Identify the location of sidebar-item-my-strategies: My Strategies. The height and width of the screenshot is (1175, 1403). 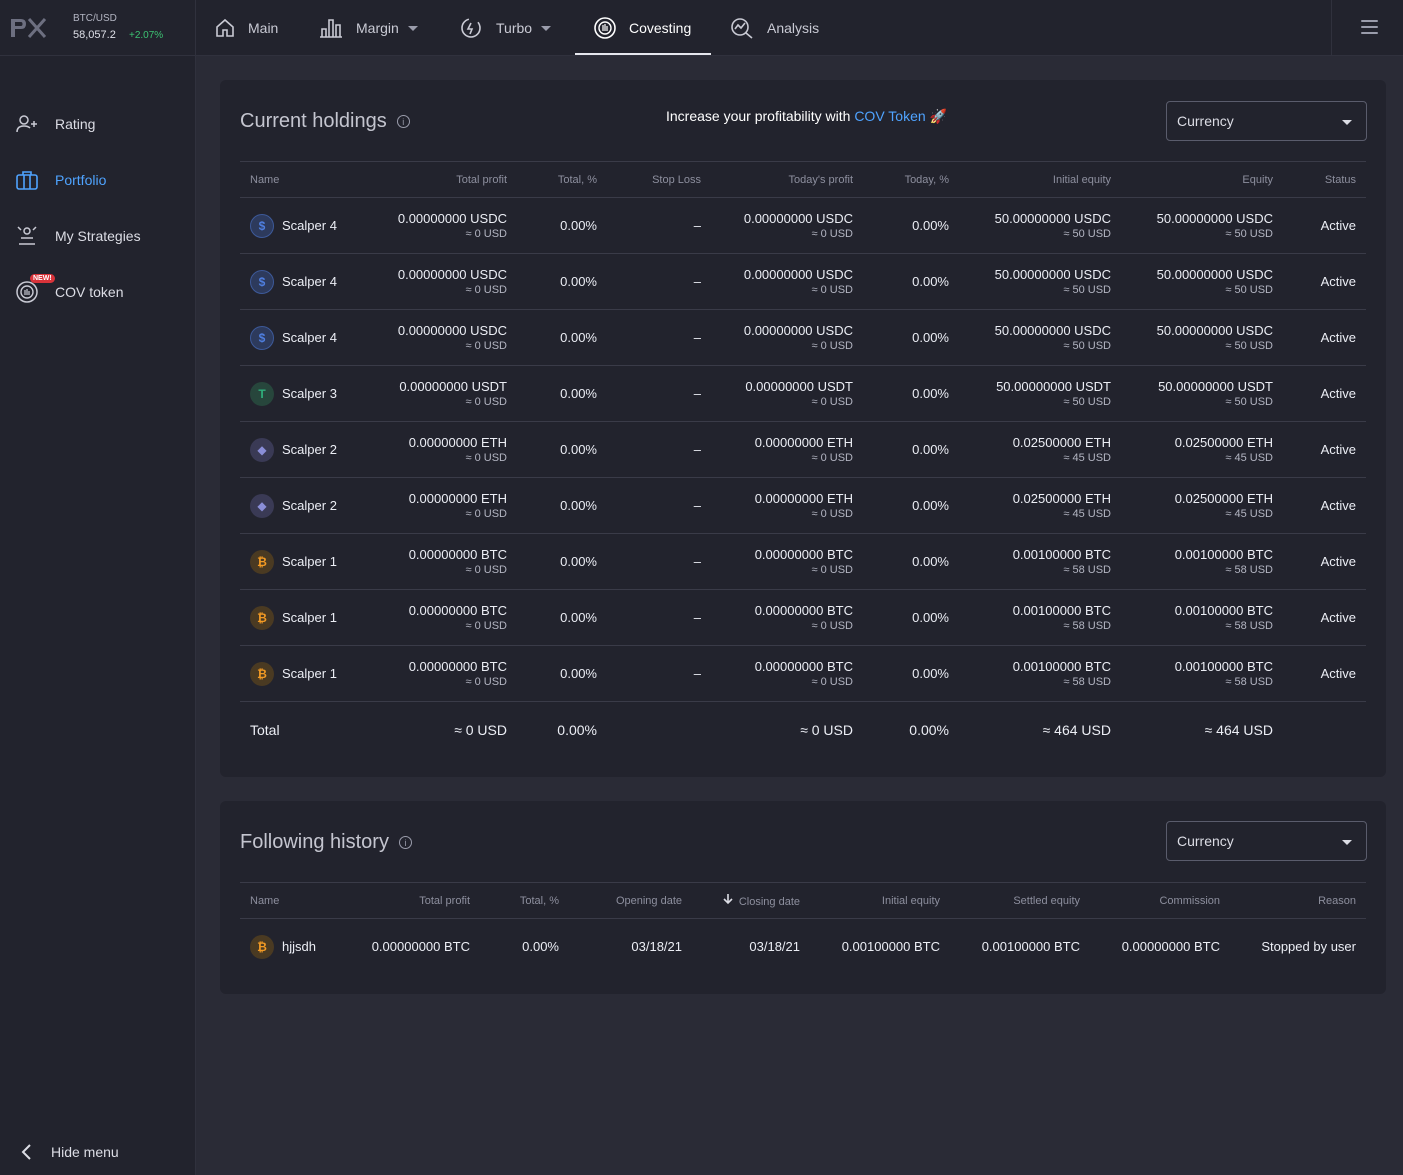
(98, 236).